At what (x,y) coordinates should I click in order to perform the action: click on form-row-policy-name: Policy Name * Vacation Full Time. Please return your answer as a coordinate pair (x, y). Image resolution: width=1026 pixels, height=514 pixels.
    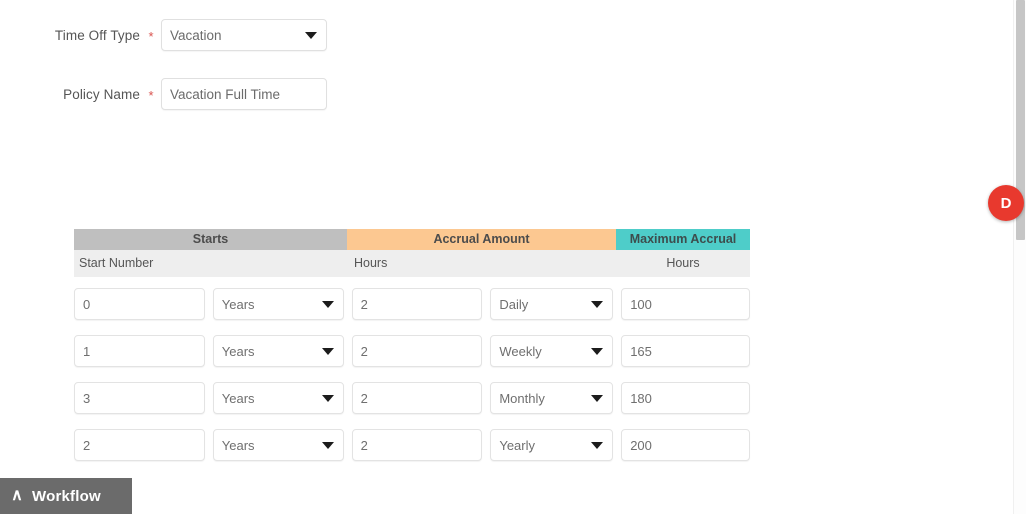
    Looking at the image, I should click on (163, 94).